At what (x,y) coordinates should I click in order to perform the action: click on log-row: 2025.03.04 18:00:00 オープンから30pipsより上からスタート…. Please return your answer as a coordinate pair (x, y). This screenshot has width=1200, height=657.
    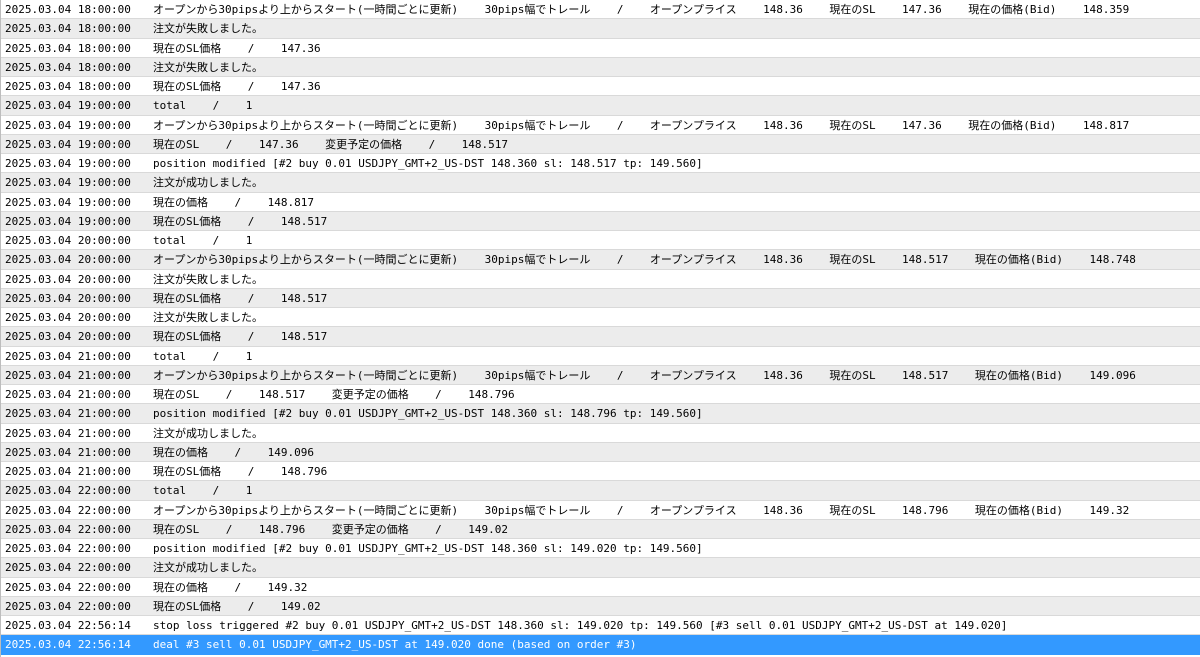
    Looking at the image, I should click on (600, 10).